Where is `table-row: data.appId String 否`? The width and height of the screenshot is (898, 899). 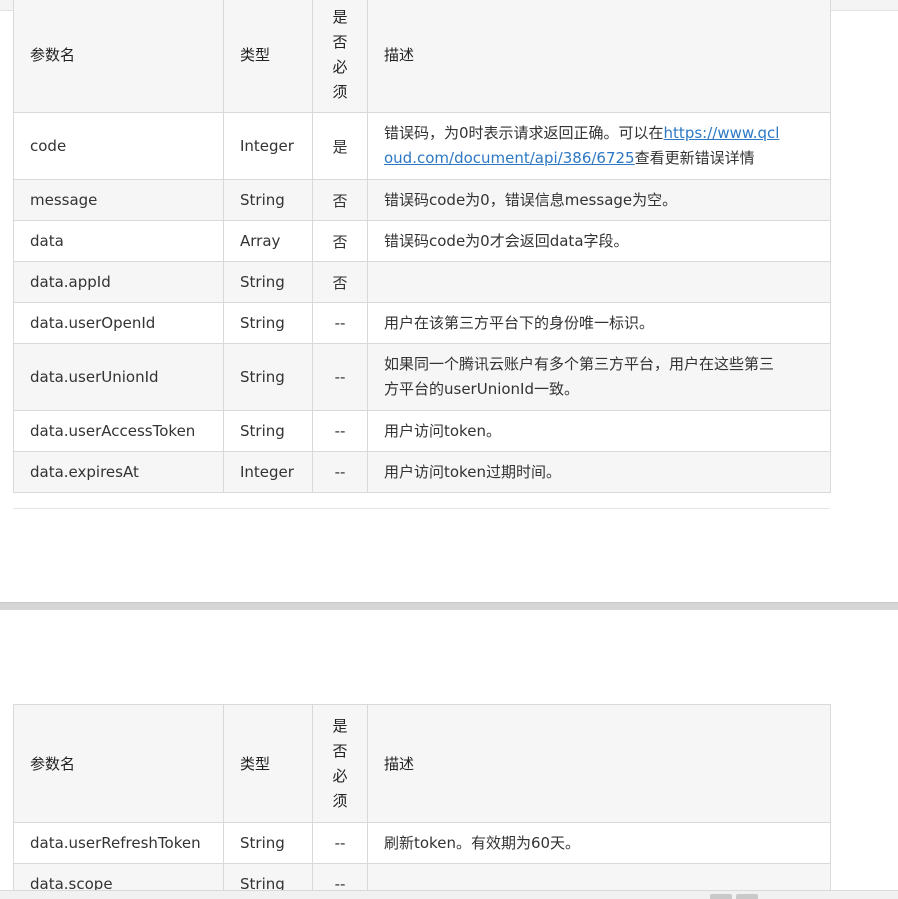
table-row: data.appId String 否 is located at coordinates (422, 282).